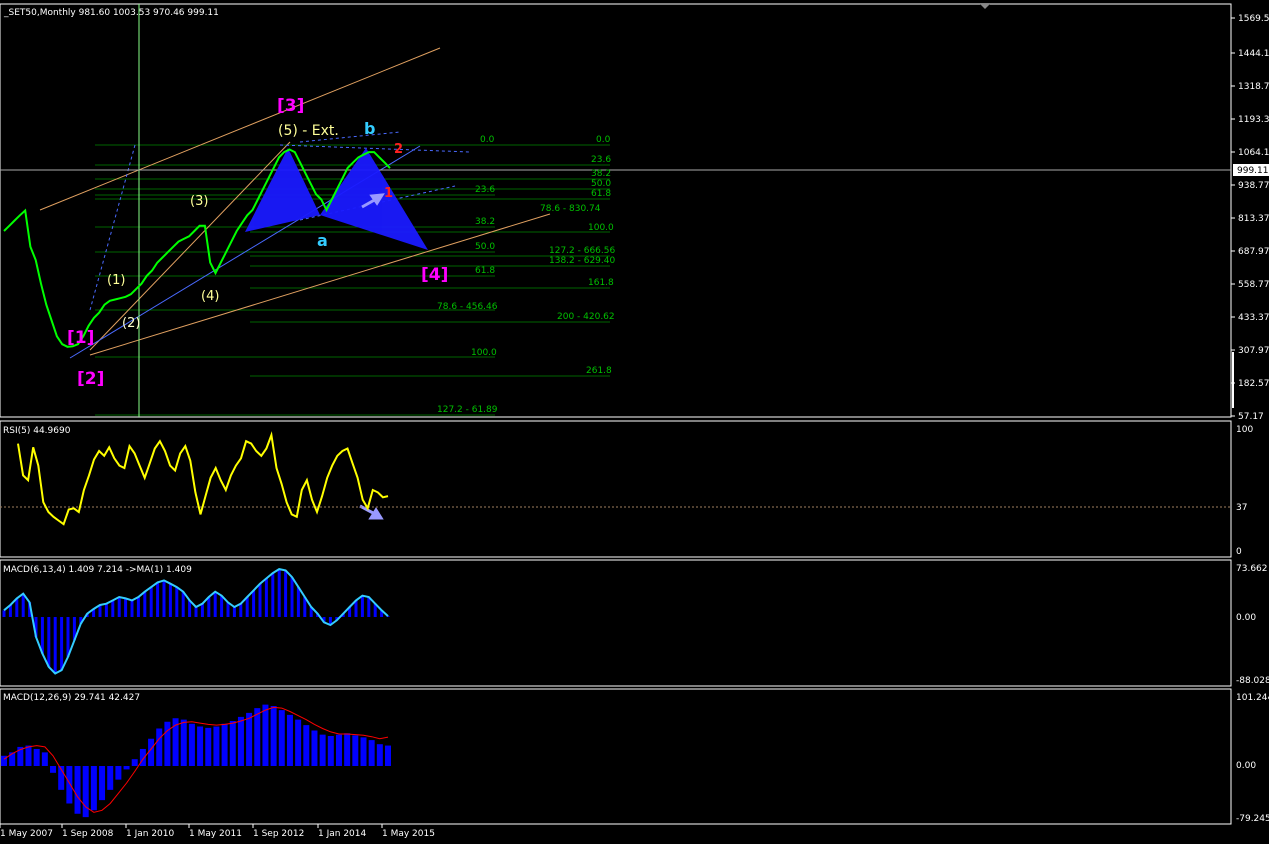 The height and width of the screenshot is (844, 1269). What do you see at coordinates (1252, 698) in the screenshot?
I see `macd2-tick-top: 101.244` at bounding box center [1252, 698].